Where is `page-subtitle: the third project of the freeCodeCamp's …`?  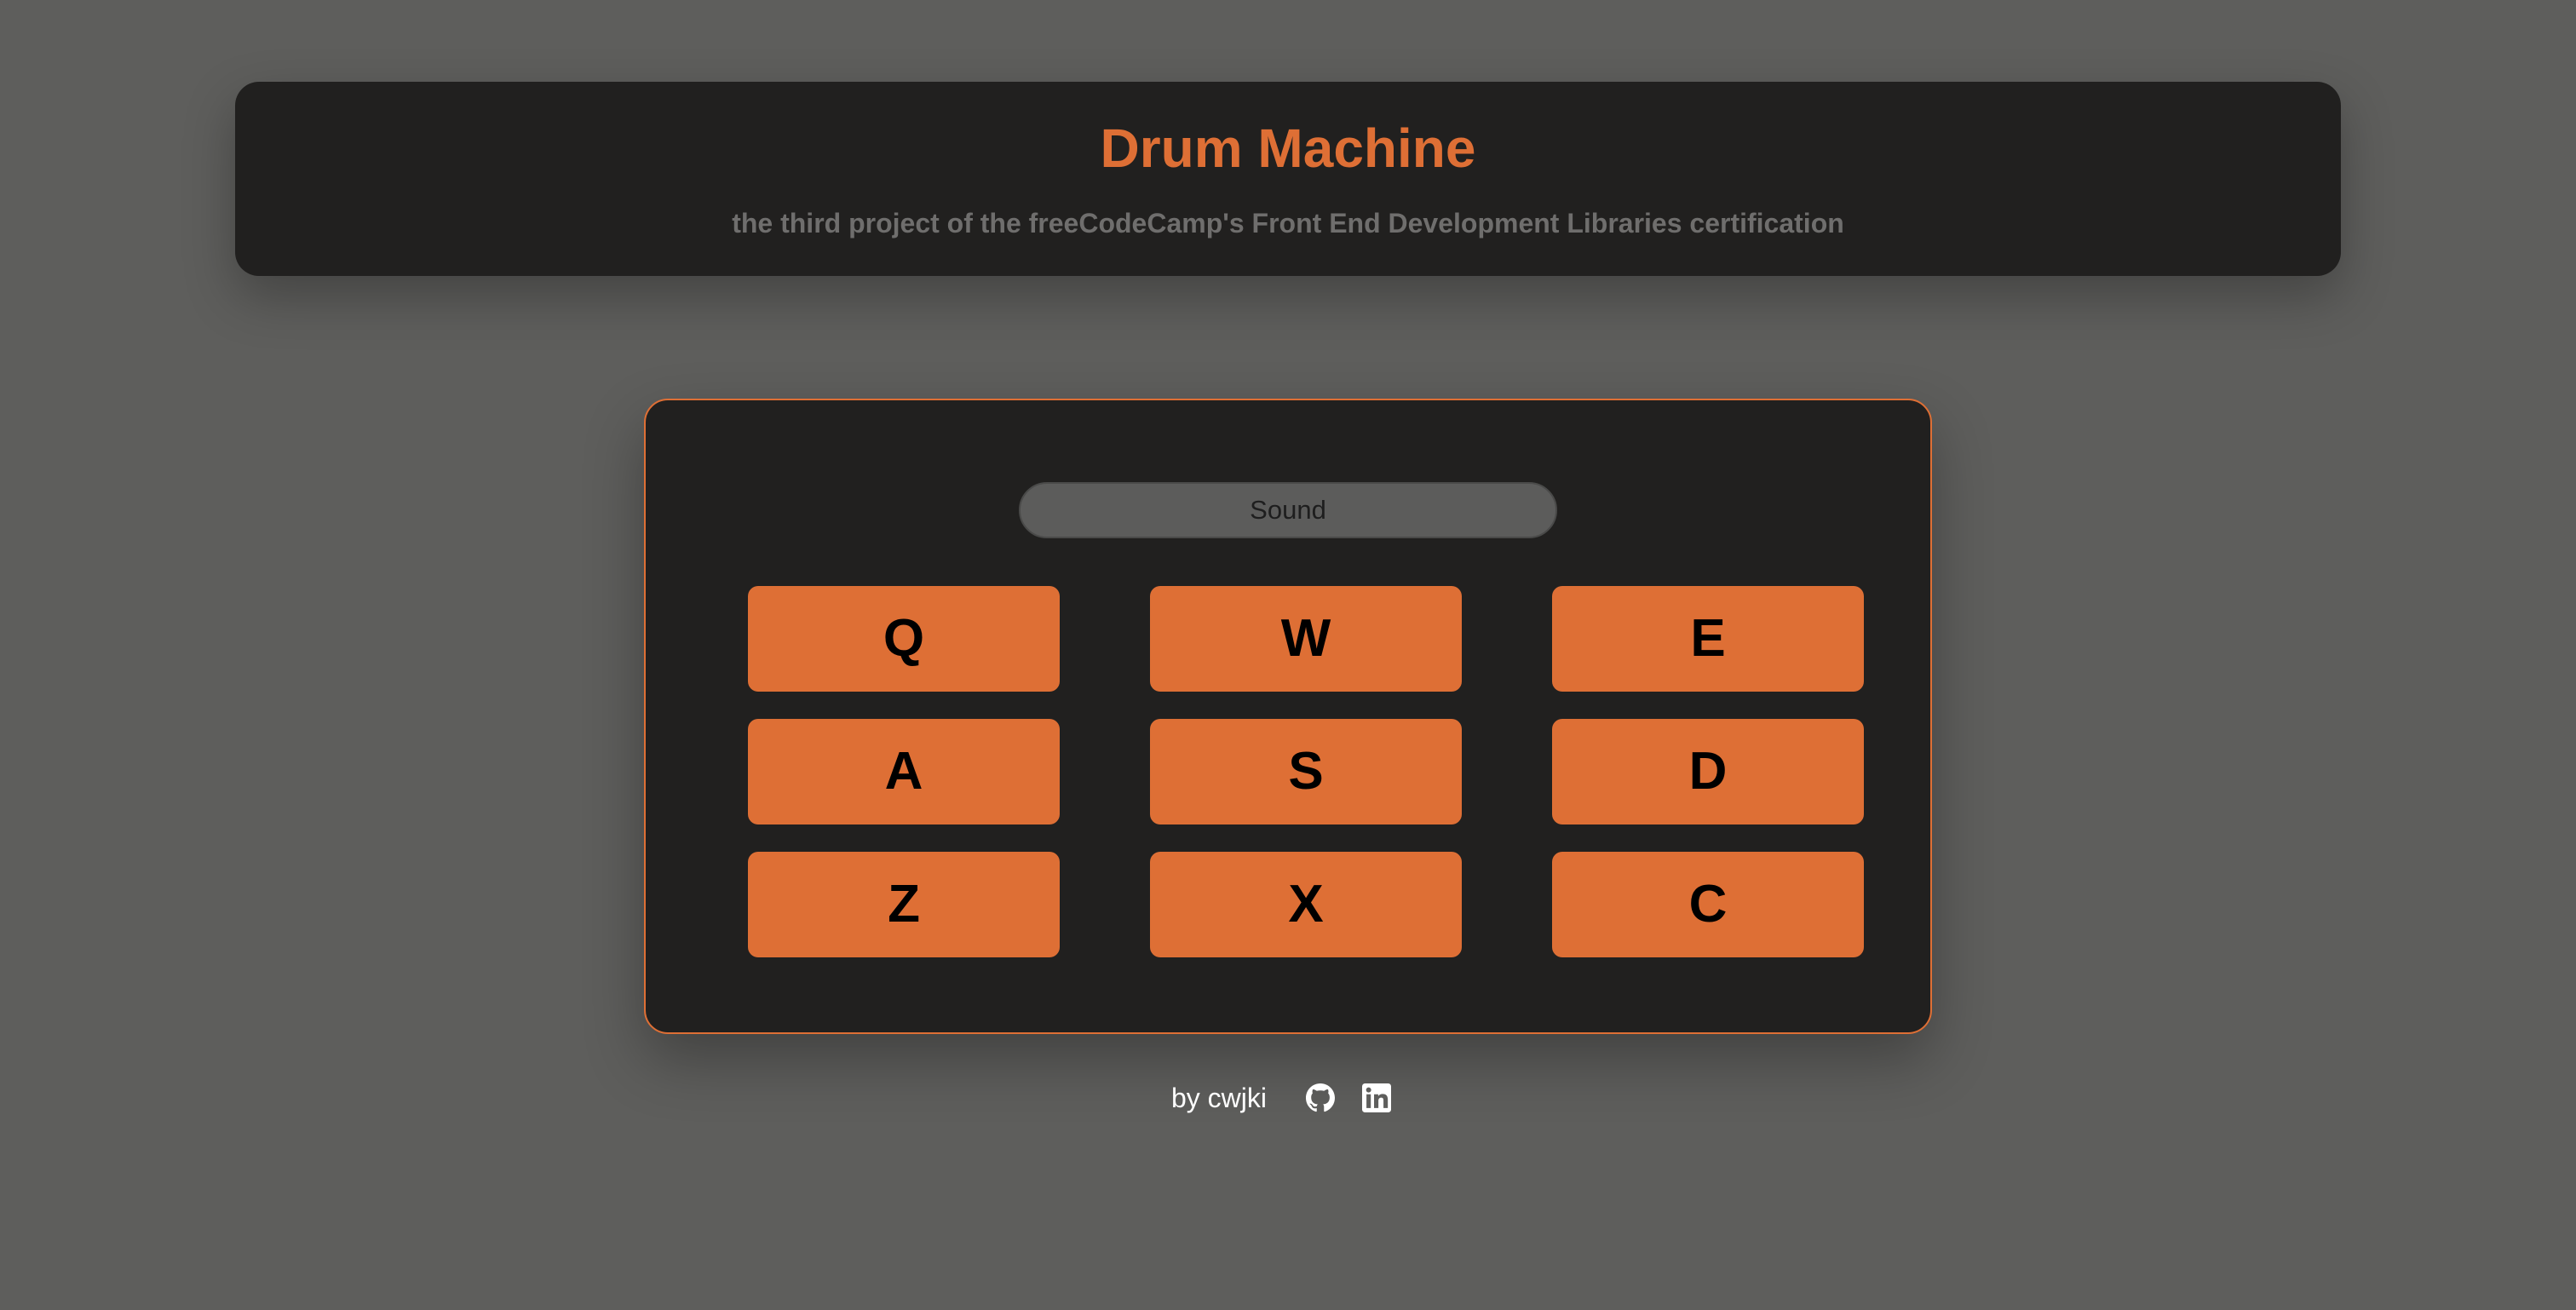 page-subtitle: the third project of the freeCodeCamp's … is located at coordinates (1288, 223).